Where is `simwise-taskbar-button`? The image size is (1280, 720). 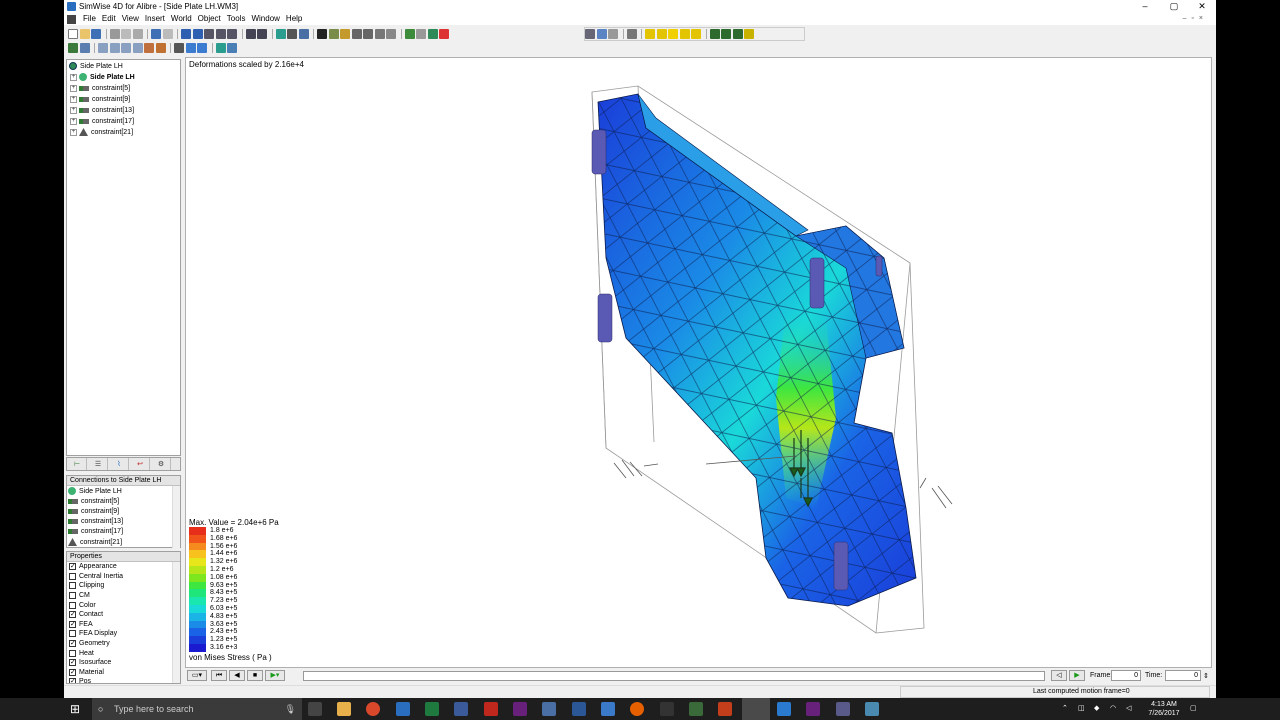
simwise-taskbar-button is located at coordinates (756, 709).